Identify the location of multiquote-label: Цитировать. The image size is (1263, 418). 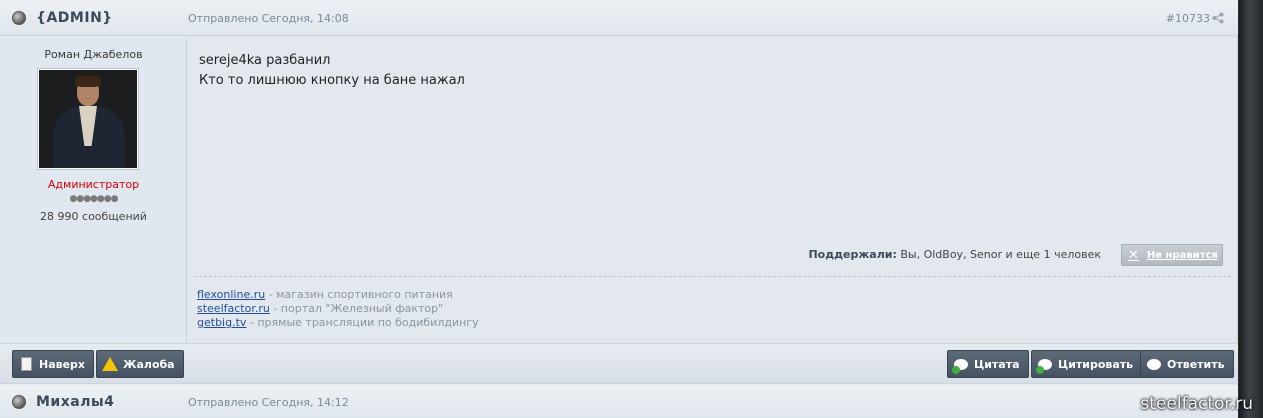
(1096, 364).